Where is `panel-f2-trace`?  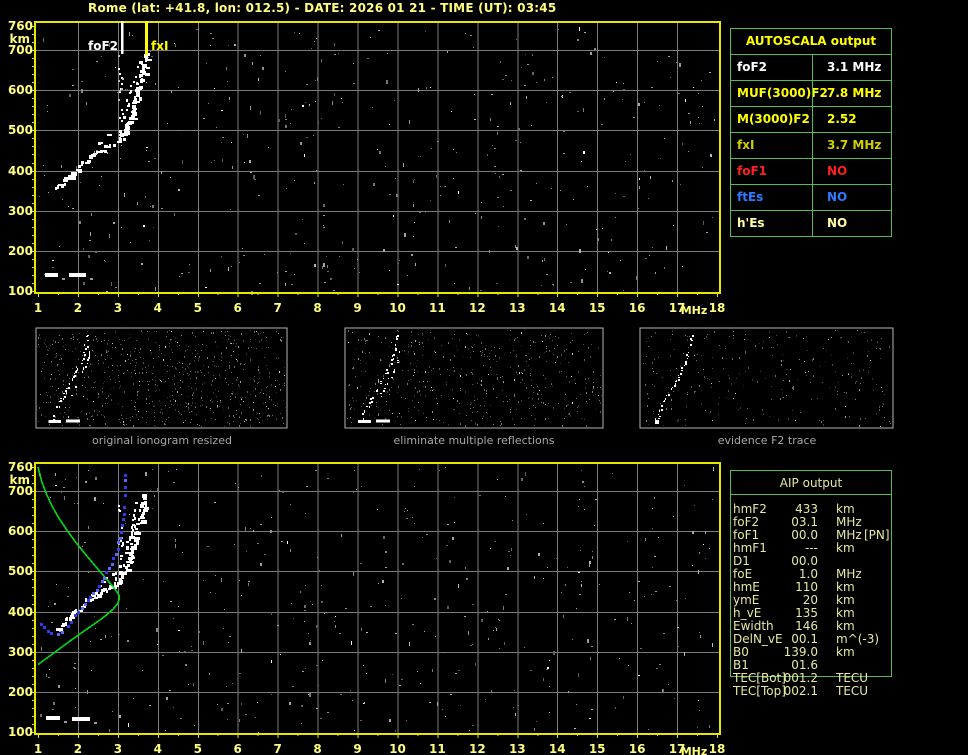
panel-f2-trace is located at coordinates (674, 379).